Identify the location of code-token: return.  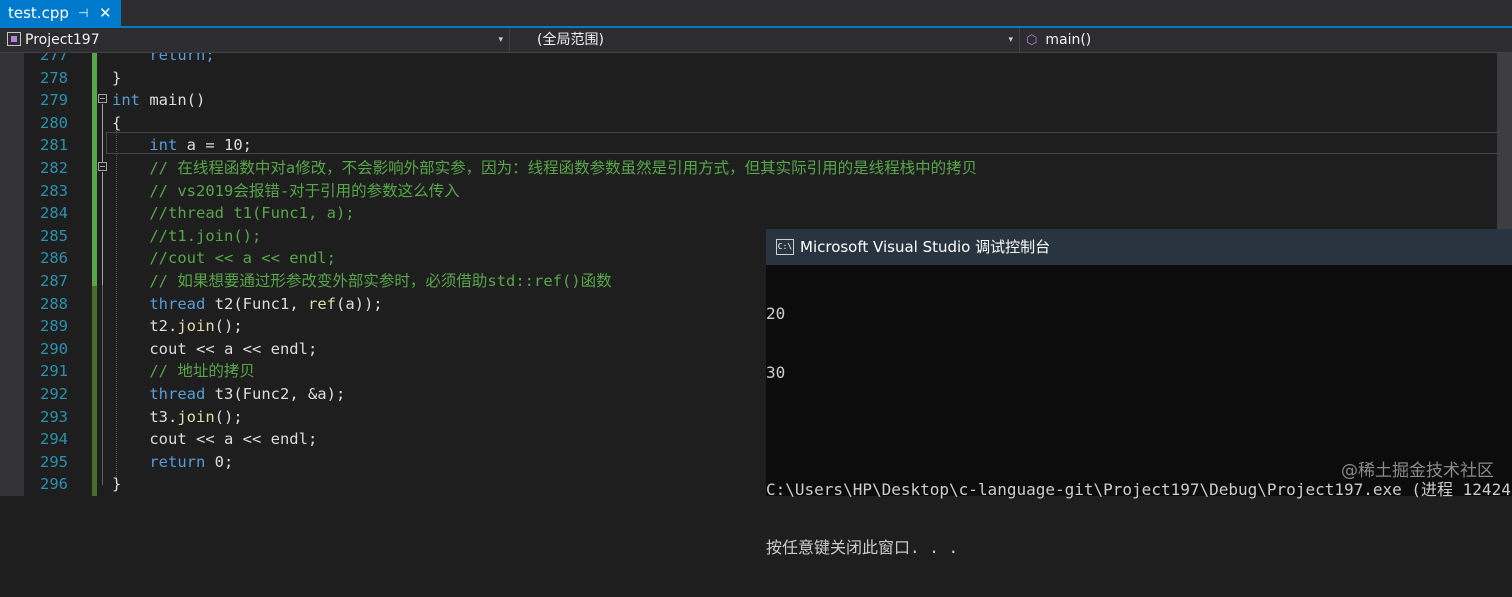
(177, 461).